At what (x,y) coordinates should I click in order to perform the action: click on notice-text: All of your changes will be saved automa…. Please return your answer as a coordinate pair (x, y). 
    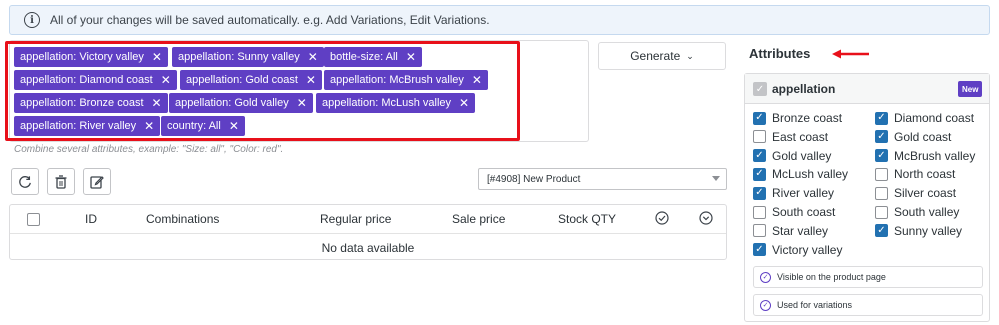
    Looking at the image, I should click on (270, 20).